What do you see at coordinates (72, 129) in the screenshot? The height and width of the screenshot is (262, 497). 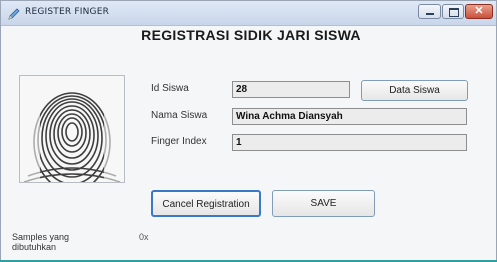 I see `fingerprint-image` at bounding box center [72, 129].